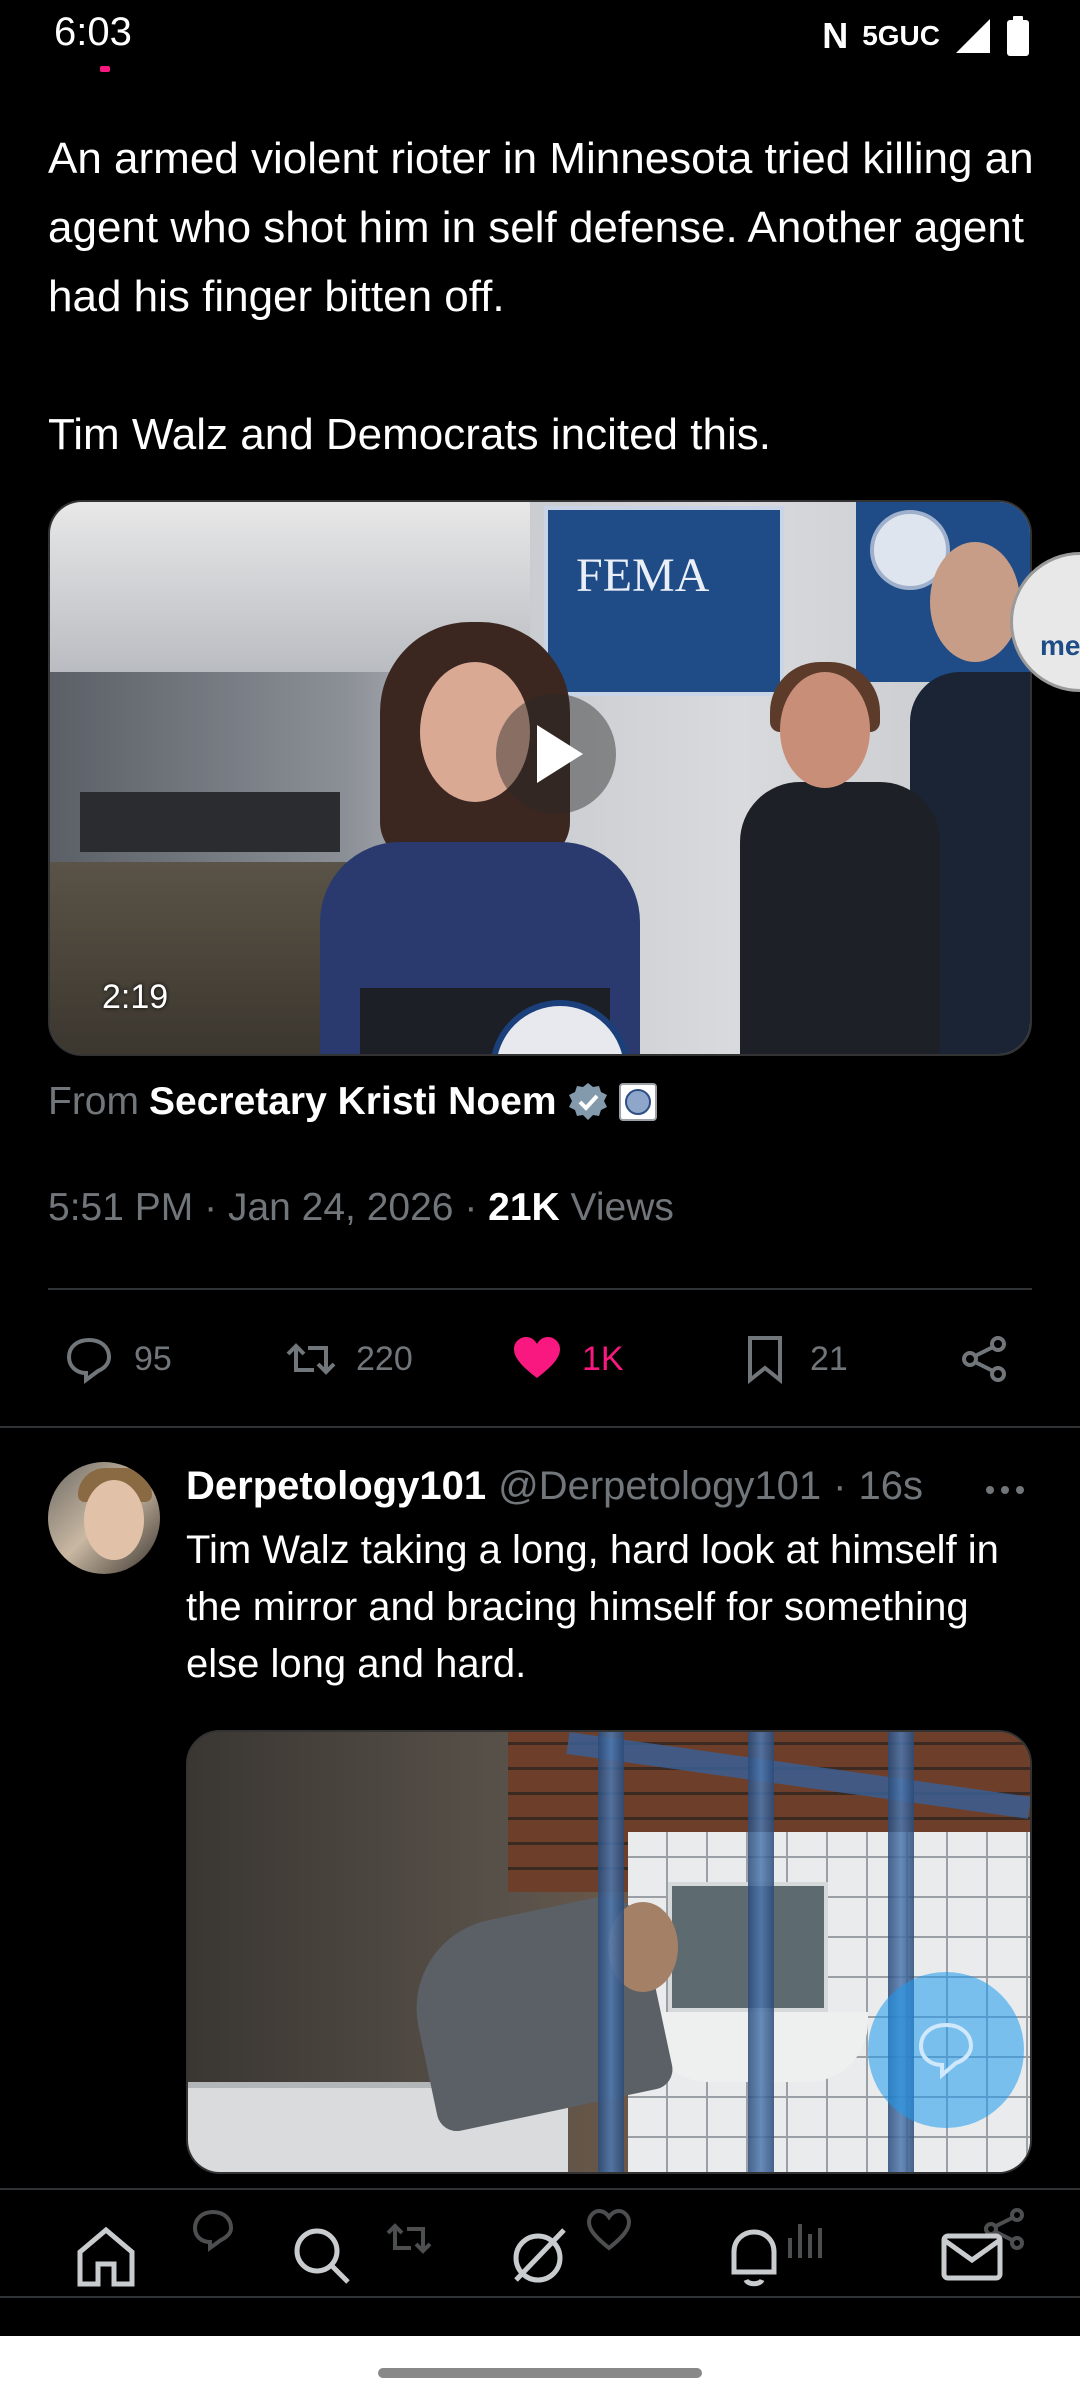 The width and height of the screenshot is (1080, 2408). I want to click on network-label: 5GUC, so click(901, 35).